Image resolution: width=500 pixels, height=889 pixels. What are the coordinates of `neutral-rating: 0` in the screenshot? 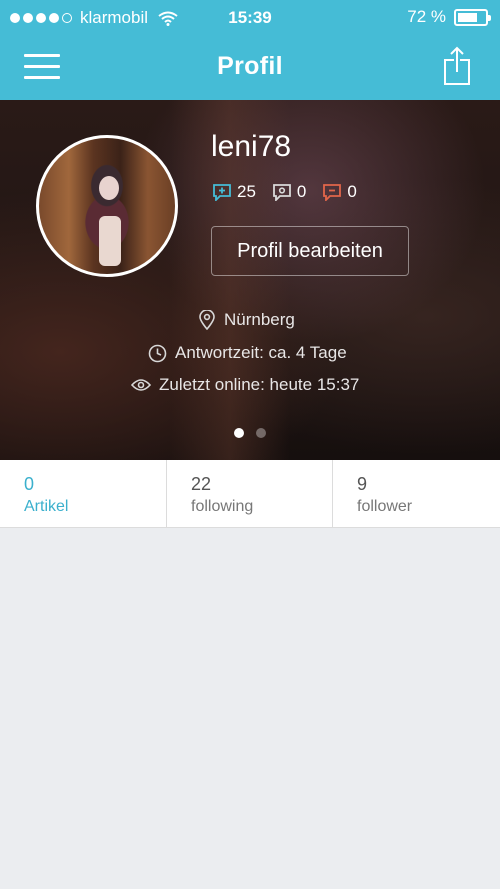 It's located at (289, 192).